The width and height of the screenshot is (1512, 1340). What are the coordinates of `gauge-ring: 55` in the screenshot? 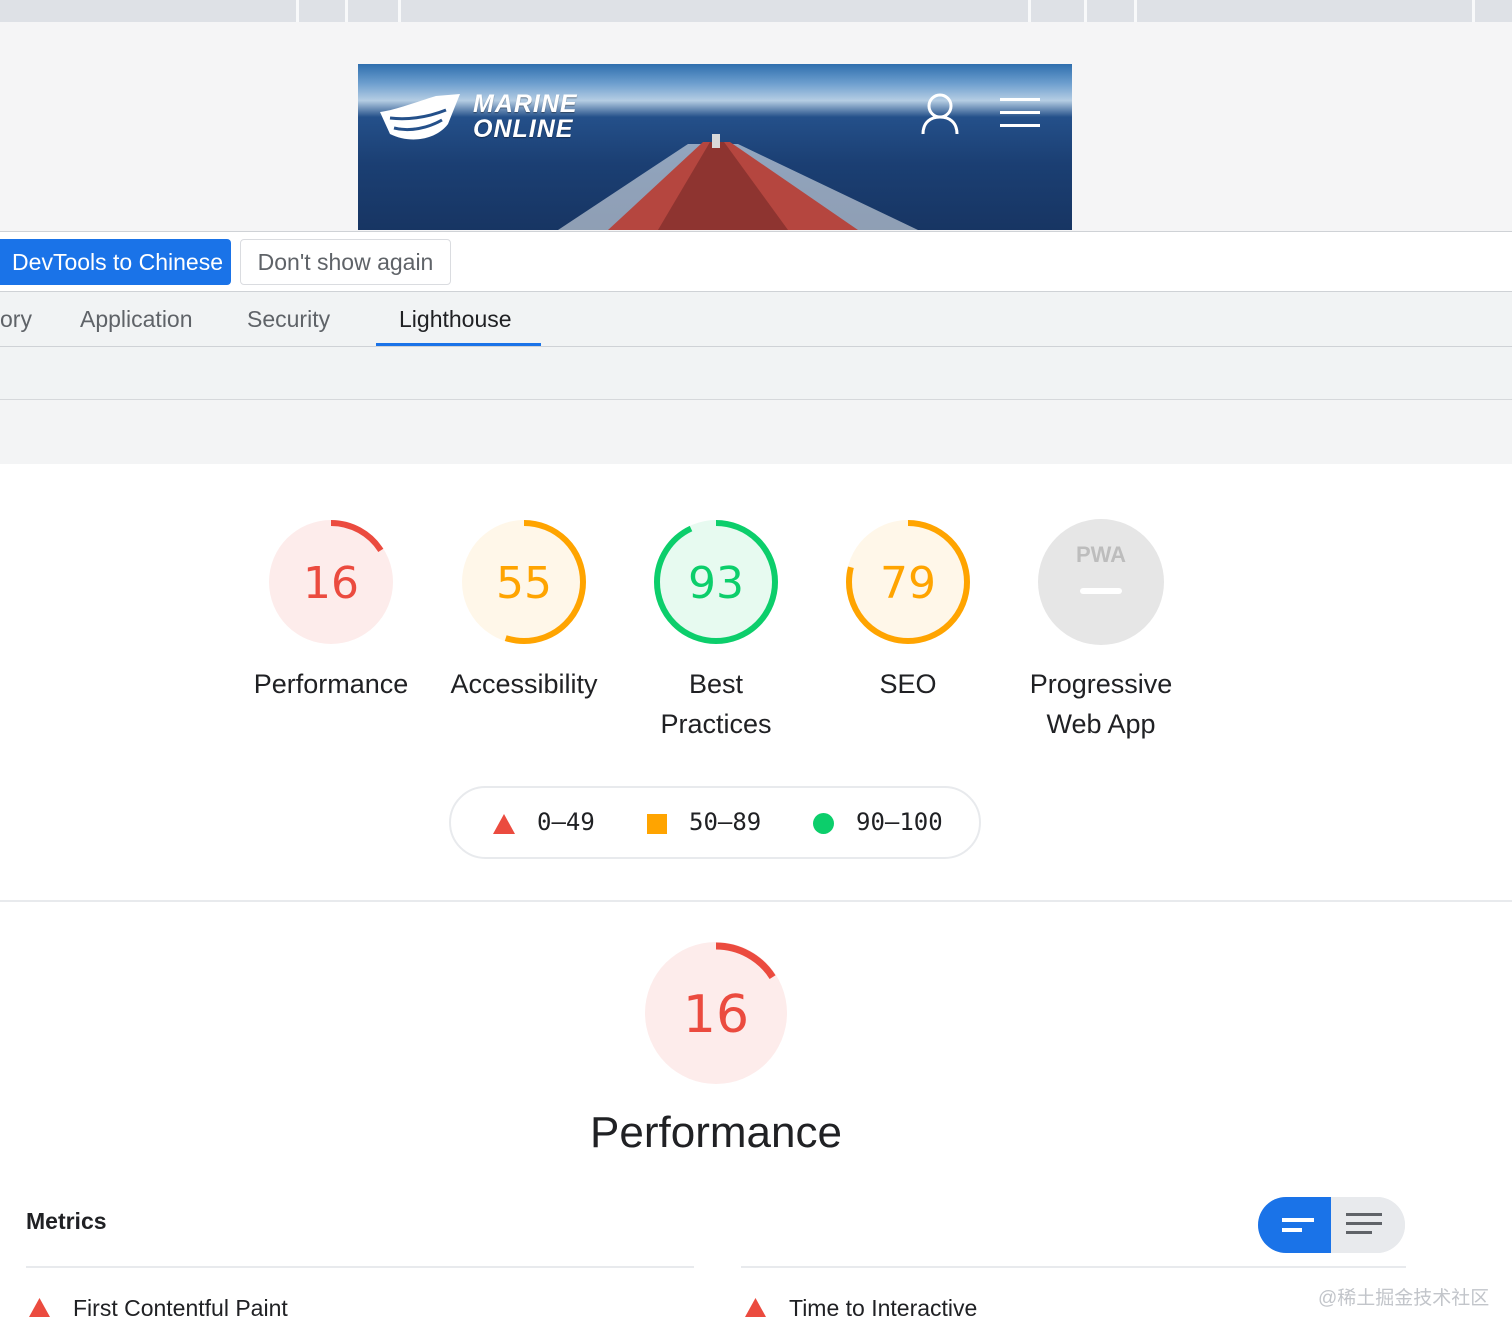 It's located at (524, 582).